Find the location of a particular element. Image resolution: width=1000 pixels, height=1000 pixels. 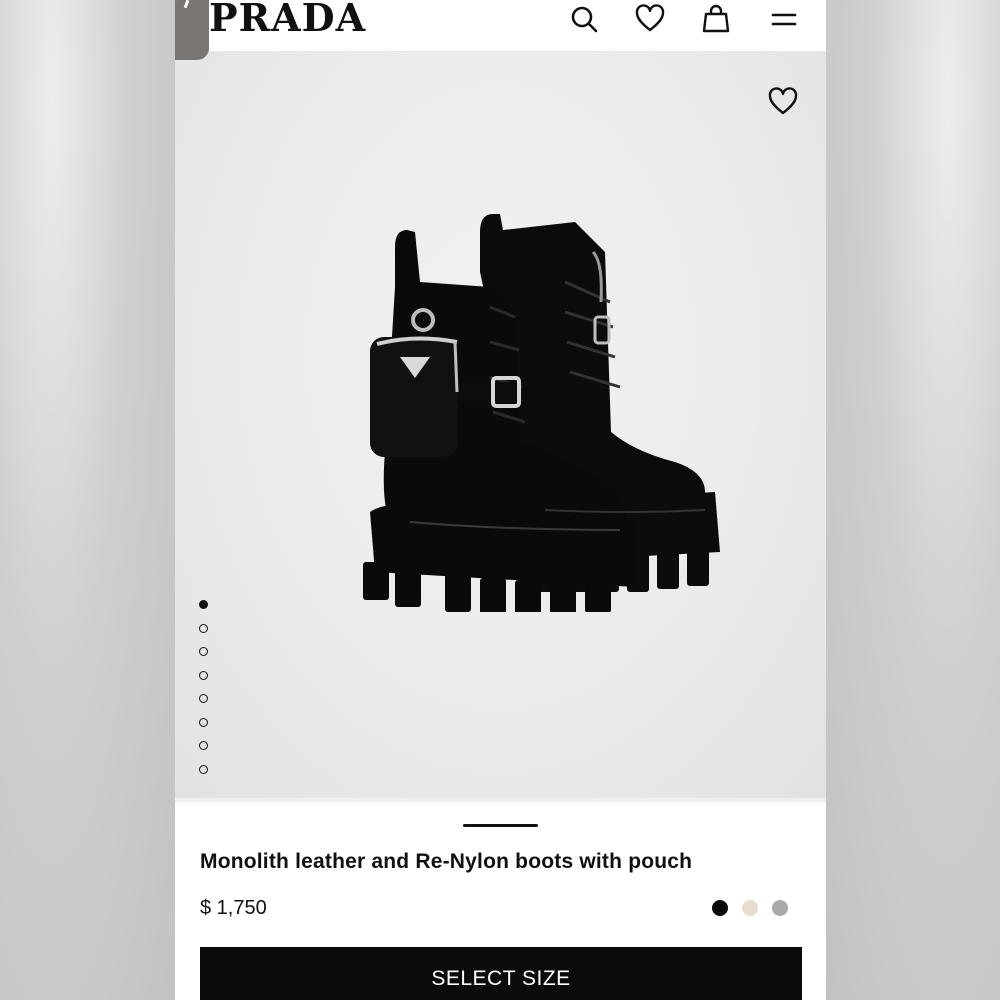

search-icon is located at coordinates (584, 19).